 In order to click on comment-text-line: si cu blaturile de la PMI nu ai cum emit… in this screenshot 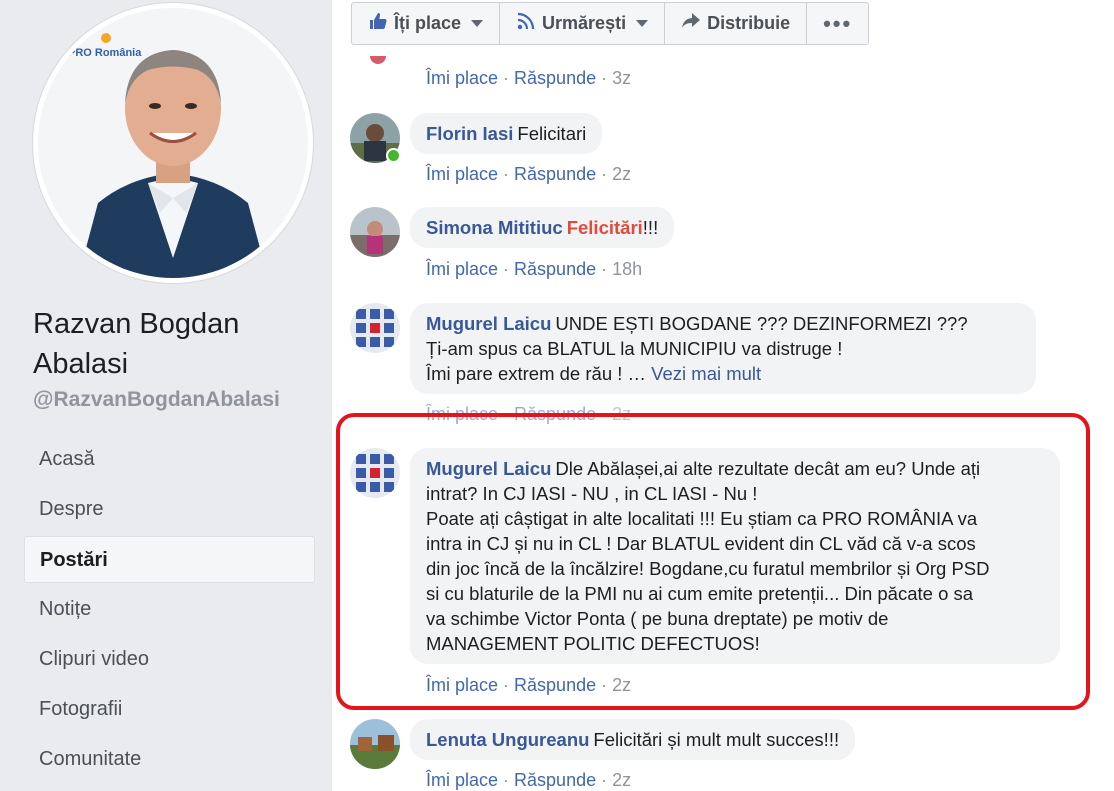, I will do `click(700, 593)`.